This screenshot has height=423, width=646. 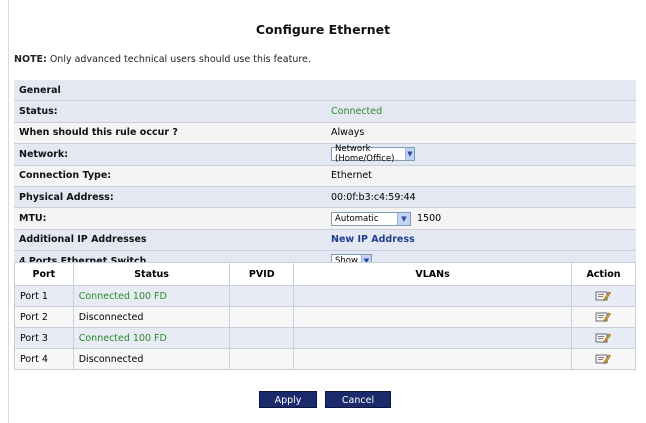 I want to click on additional-ip-row: Additional IP Addresses New IP Address, so click(x=325, y=240).